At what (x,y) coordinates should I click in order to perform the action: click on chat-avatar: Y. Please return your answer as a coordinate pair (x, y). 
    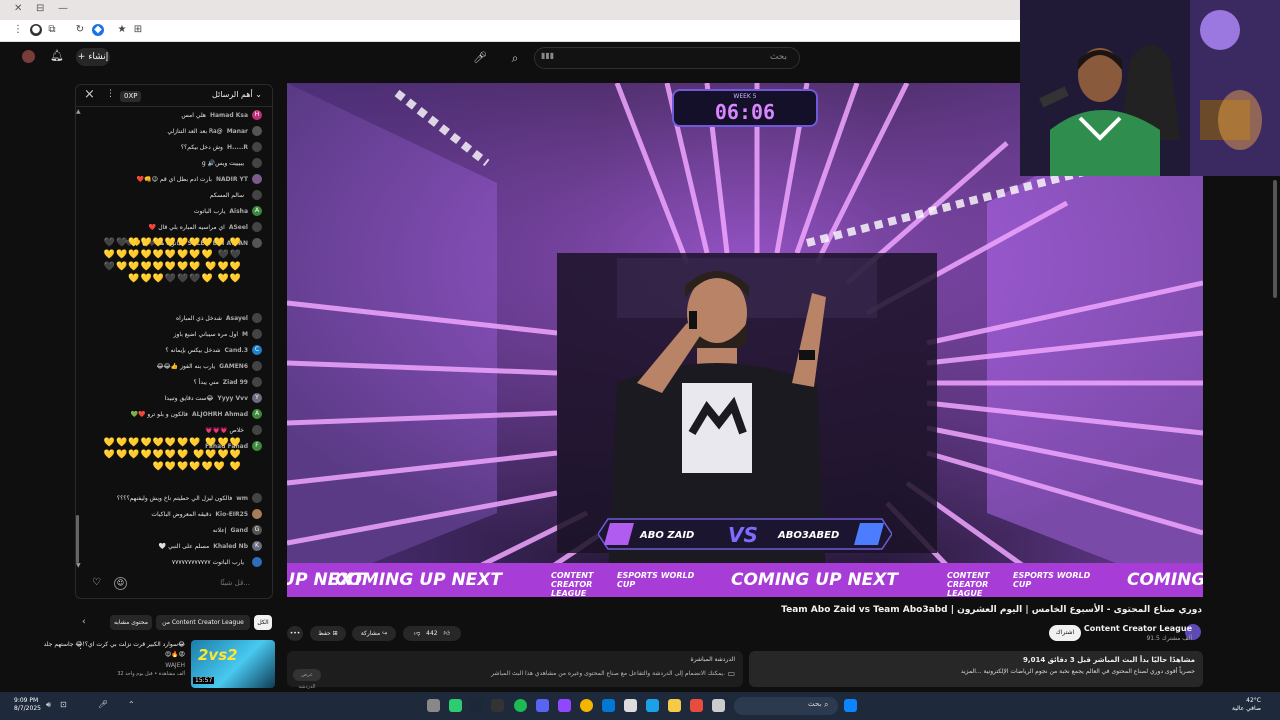
    Looking at the image, I should click on (257, 398).